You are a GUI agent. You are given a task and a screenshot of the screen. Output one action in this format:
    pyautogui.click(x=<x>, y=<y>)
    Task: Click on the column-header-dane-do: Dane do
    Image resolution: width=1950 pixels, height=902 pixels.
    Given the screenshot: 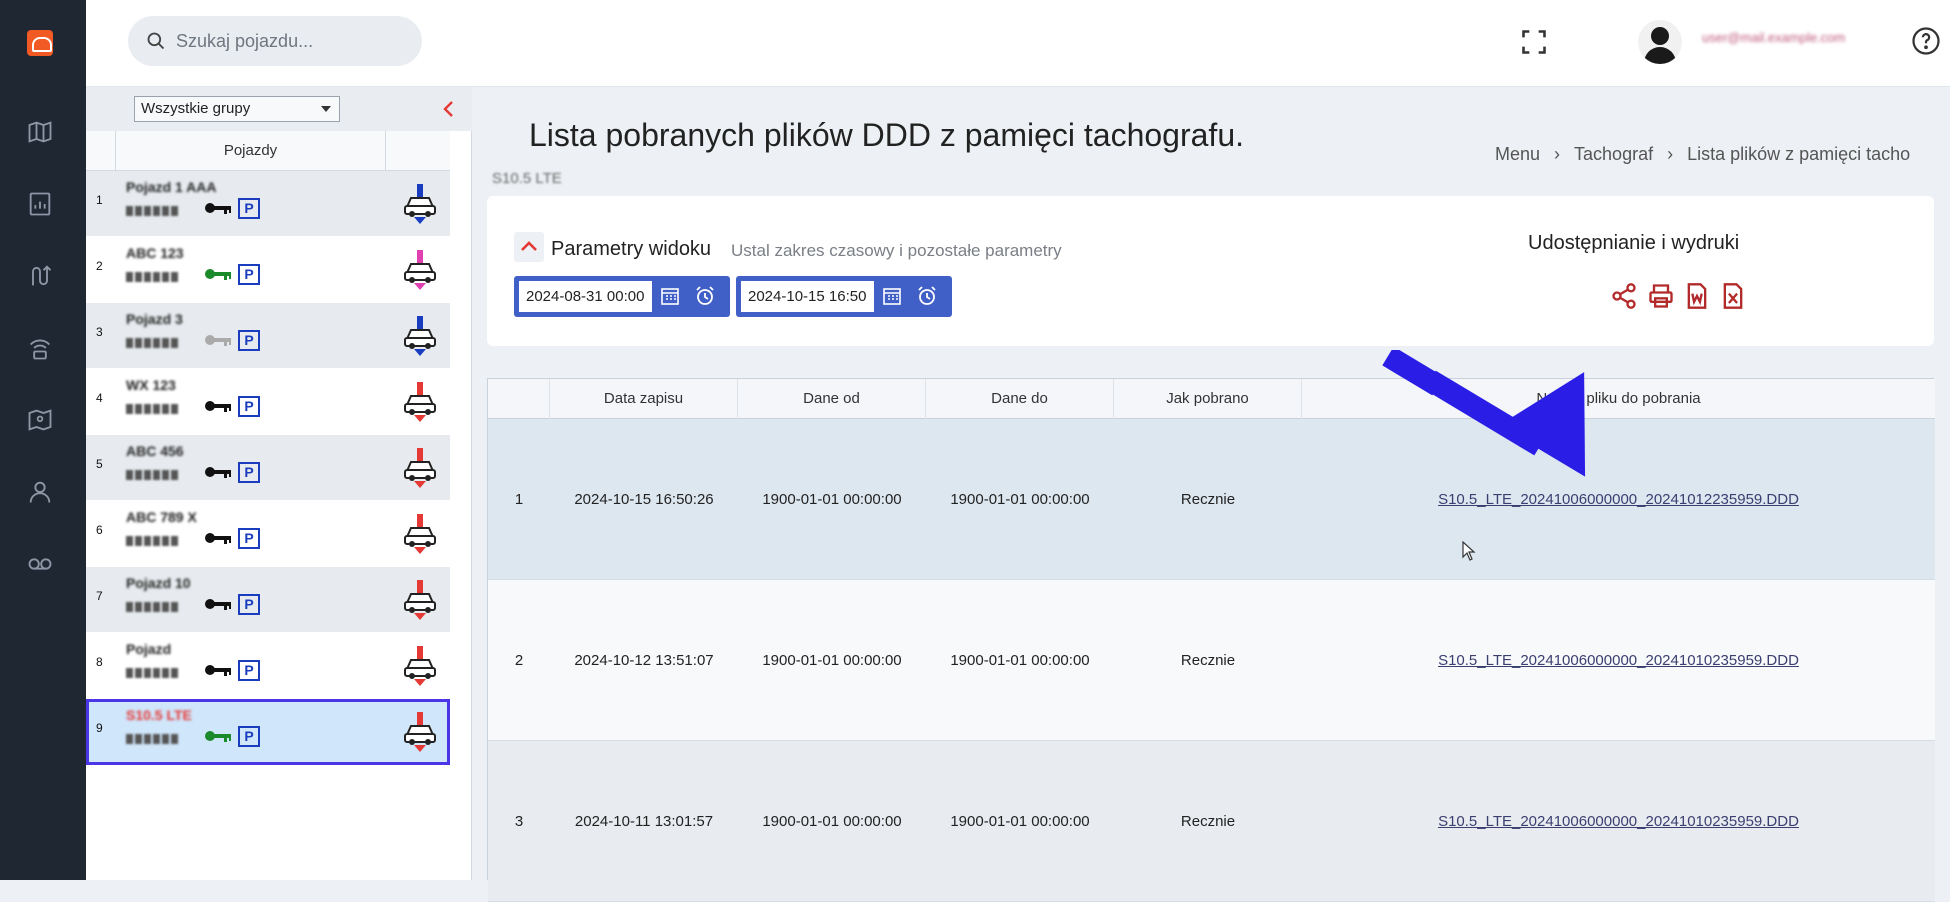 What is the action you would take?
    pyautogui.click(x=1020, y=399)
    